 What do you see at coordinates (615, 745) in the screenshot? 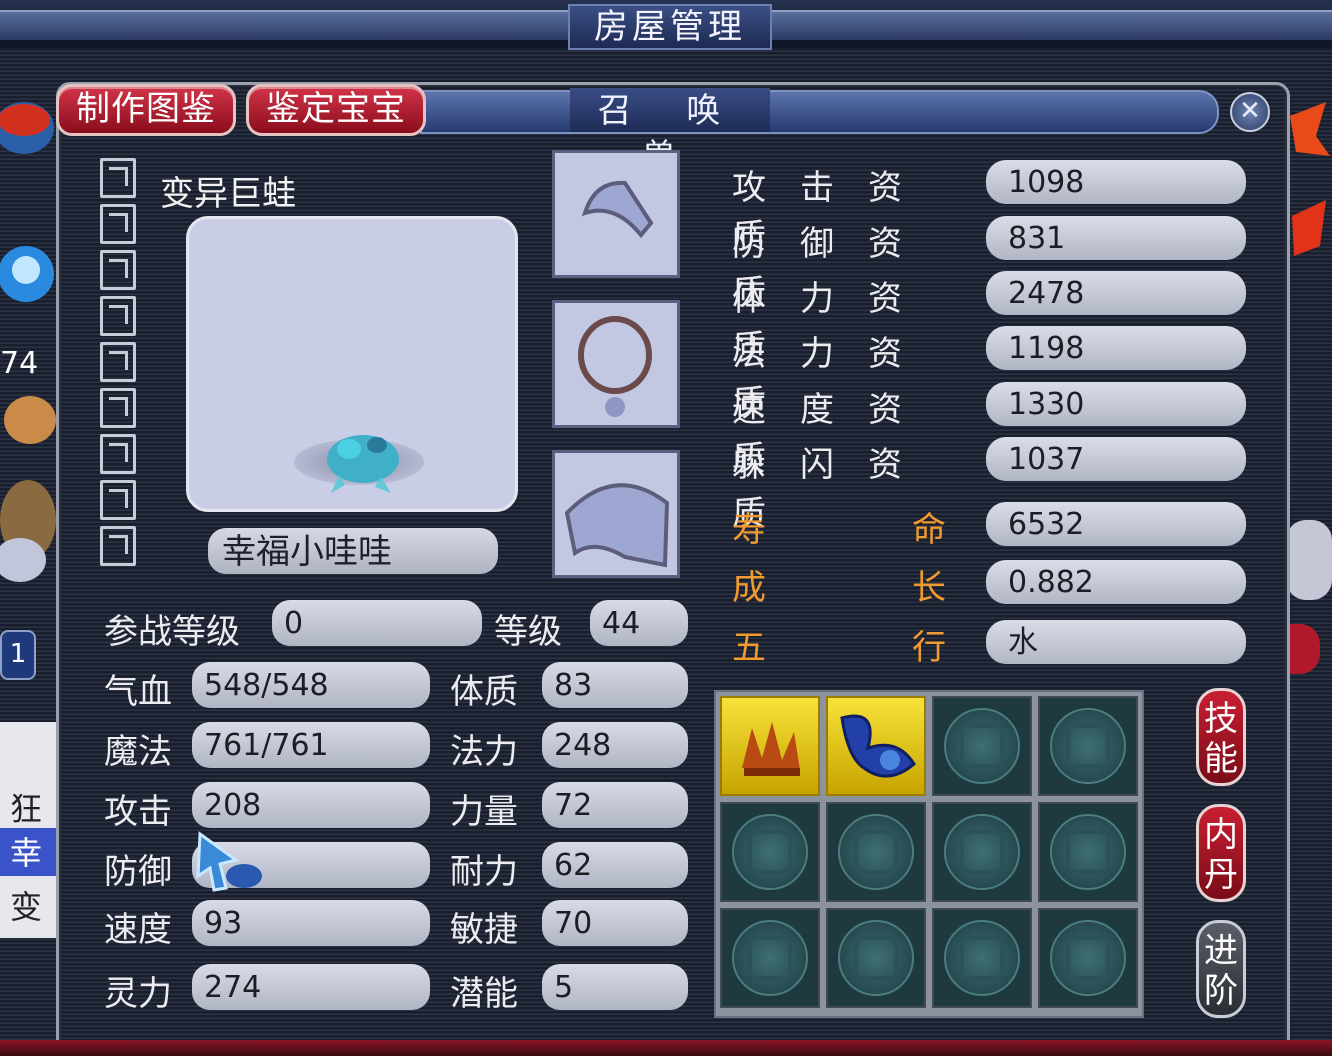
I see `magic-value: 248` at bounding box center [615, 745].